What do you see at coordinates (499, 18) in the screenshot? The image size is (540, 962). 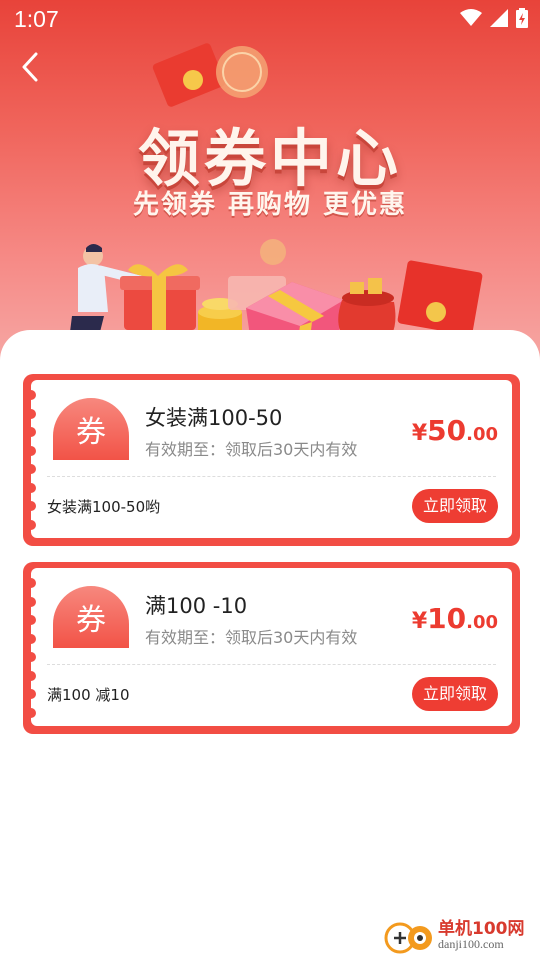 I see `signal-icon` at bounding box center [499, 18].